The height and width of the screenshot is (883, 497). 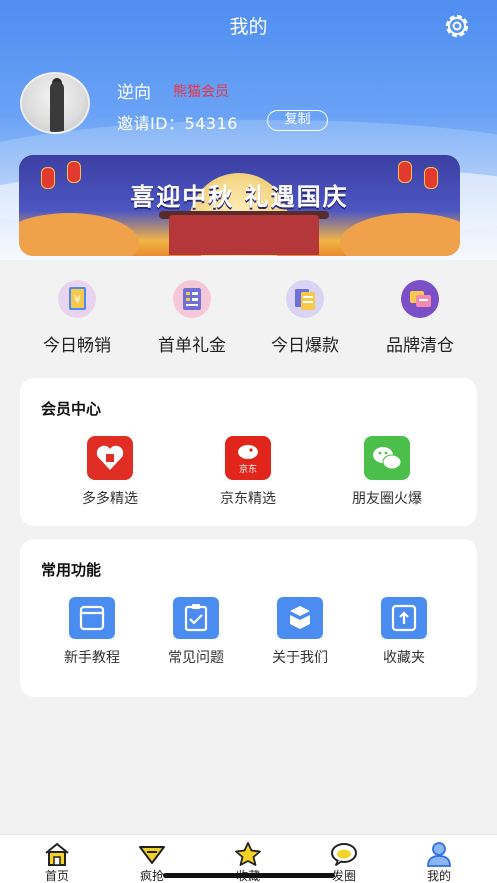 I want to click on svg-text: 京东, so click(x=248, y=469).